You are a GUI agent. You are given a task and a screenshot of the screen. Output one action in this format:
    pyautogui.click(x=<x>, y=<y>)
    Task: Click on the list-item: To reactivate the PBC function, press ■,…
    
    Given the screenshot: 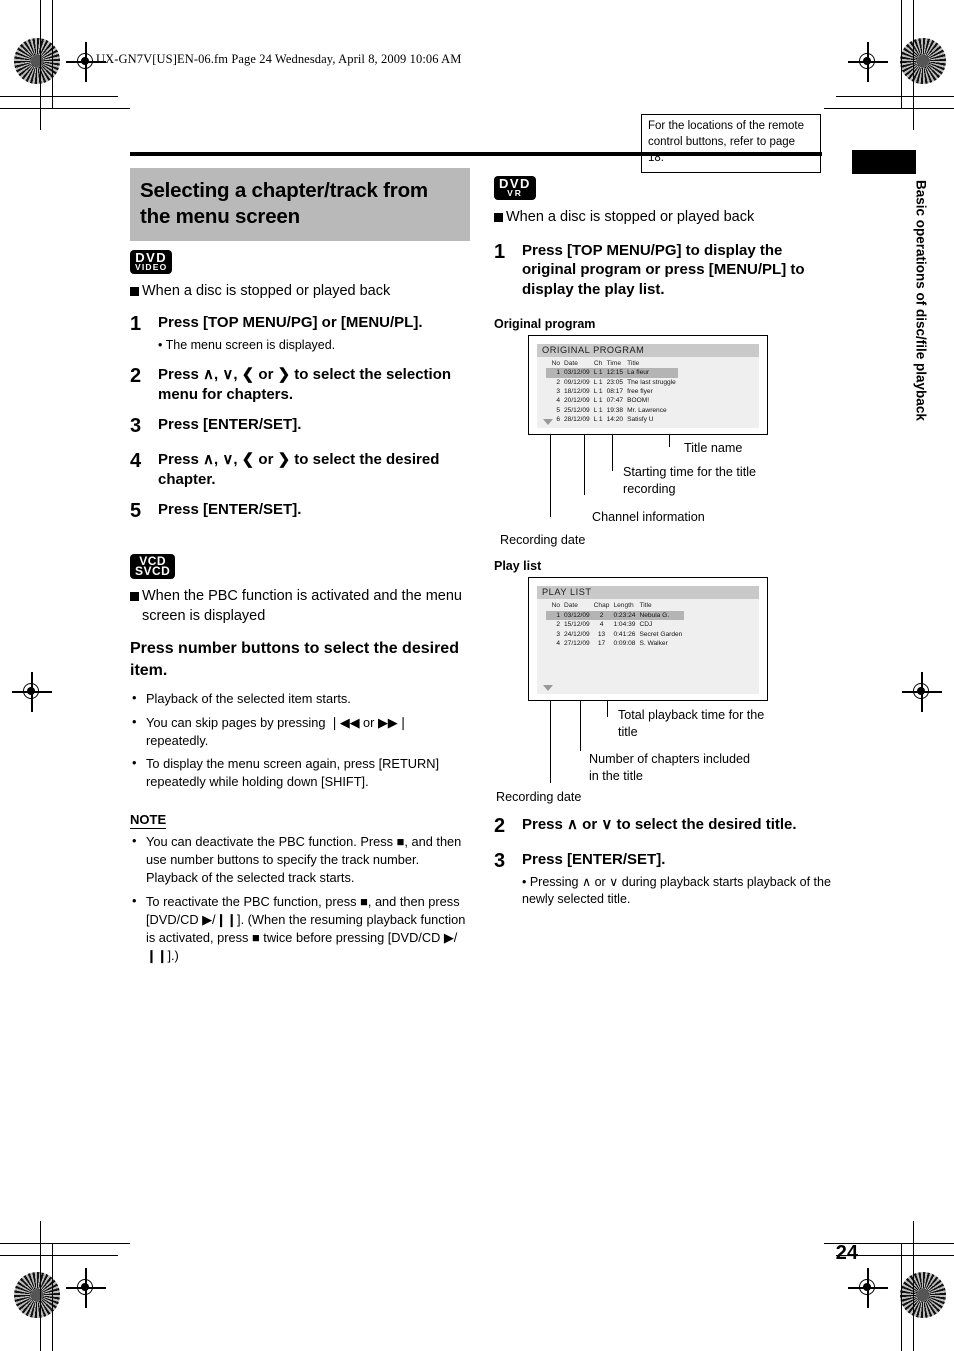 What is the action you would take?
    pyautogui.click(x=300, y=929)
    